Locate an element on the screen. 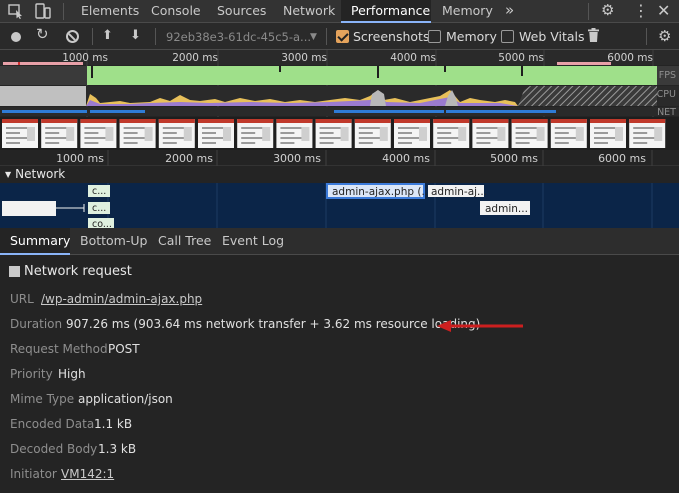 This screenshot has width=679, height=493. cpu-idle-block is located at coordinates (43, 96).